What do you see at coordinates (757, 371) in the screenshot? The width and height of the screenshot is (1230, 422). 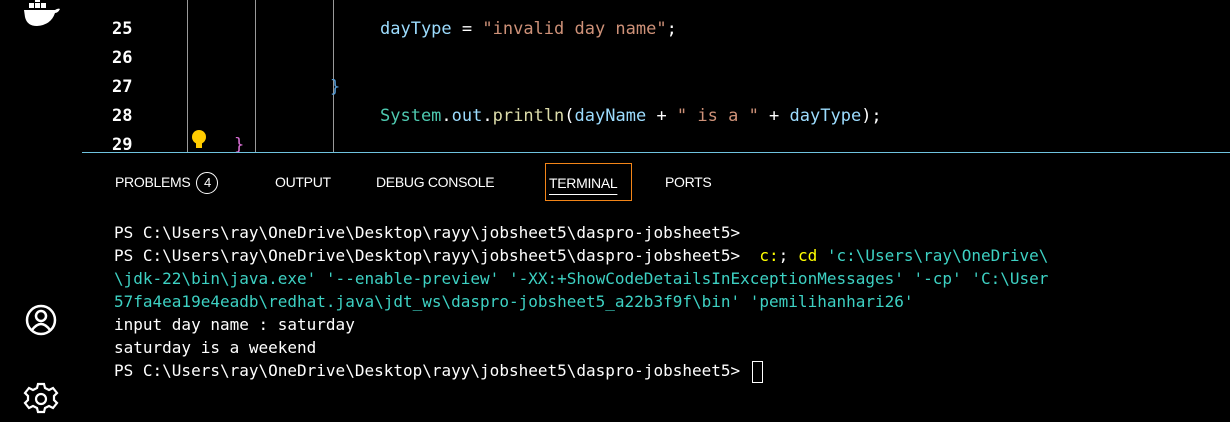 I see `terminal-cursor` at bounding box center [757, 371].